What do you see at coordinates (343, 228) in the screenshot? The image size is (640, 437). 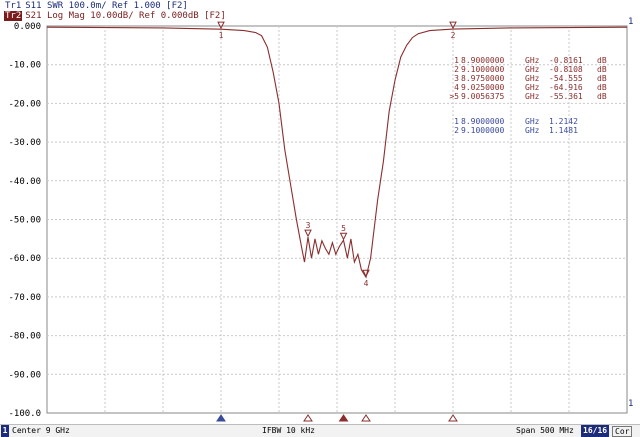 I see `svg-text: 5` at bounding box center [343, 228].